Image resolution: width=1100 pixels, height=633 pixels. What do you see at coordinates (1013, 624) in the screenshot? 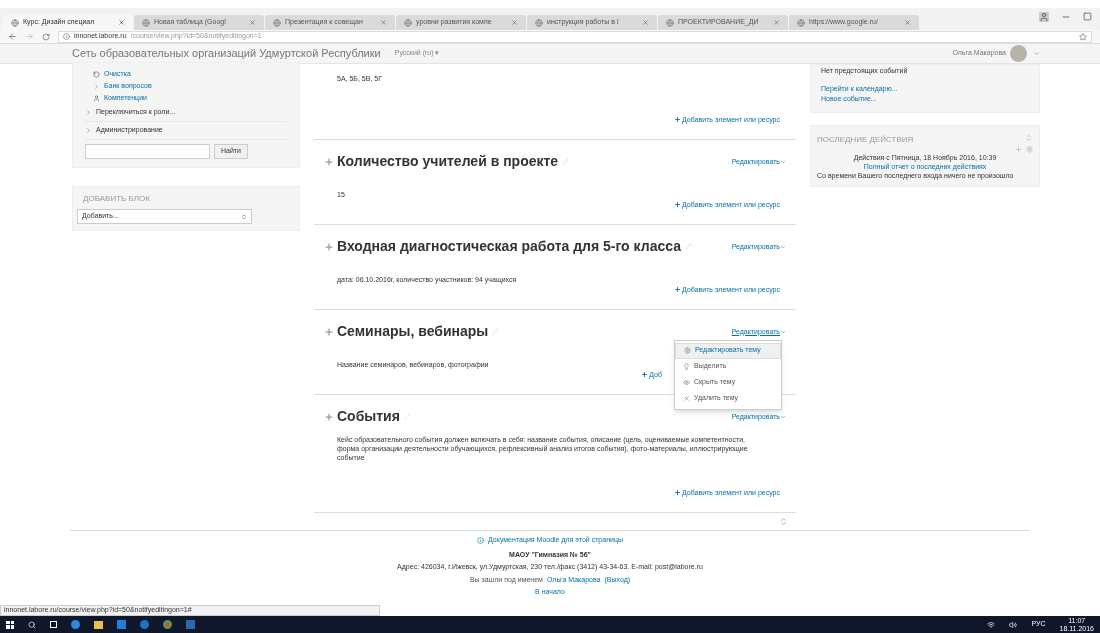
I see `volume-icon` at bounding box center [1013, 624].